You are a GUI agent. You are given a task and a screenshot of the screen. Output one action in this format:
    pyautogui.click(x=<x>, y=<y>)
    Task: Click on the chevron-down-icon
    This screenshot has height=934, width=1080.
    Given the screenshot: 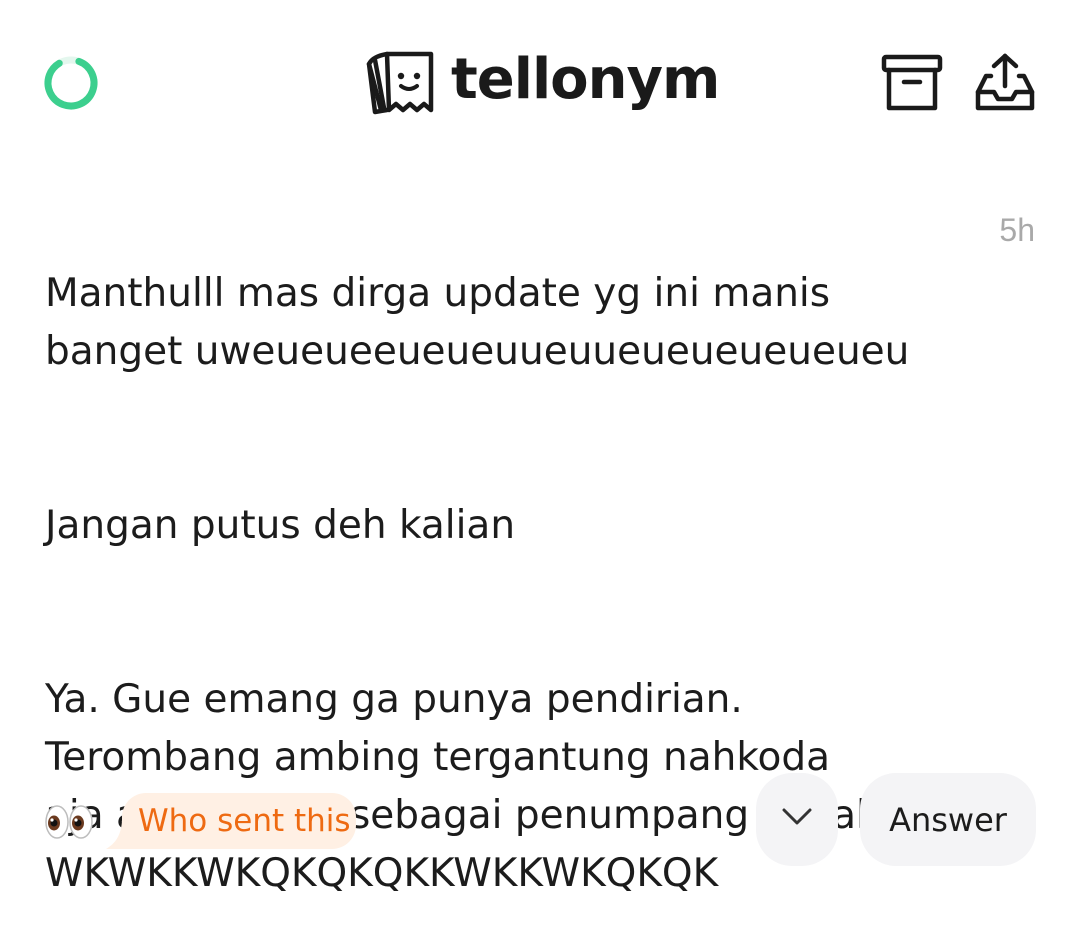 What is the action you would take?
    pyautogui.click(x=797, y=819)
    